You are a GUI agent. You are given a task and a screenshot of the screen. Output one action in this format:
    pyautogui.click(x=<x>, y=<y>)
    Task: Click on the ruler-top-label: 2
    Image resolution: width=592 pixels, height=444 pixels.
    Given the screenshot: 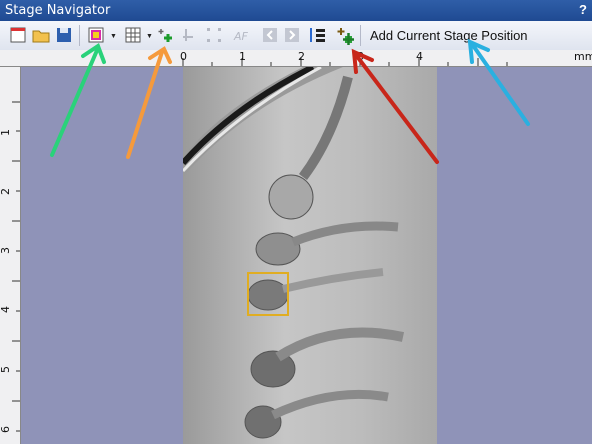 What is the action you would take?
    pyautogui.click(x=301, y=56)
    